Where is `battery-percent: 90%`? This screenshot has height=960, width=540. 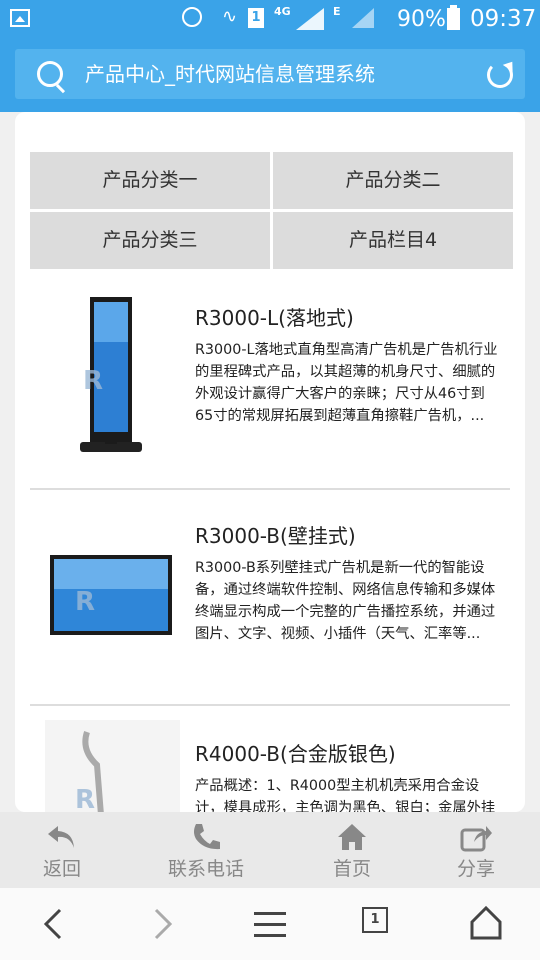 battery-percent: 90% is located at coordinates (421, 19).